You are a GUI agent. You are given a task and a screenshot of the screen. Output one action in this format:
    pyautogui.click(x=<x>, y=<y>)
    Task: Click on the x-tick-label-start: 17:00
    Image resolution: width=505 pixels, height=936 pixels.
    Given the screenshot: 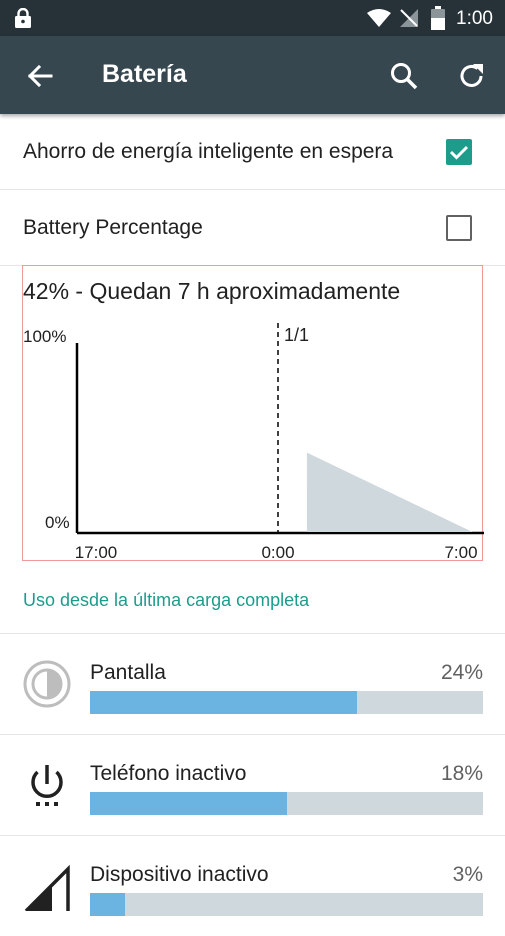 What is the action you would take?
    pyautogui.click(x=96, y=552)
    